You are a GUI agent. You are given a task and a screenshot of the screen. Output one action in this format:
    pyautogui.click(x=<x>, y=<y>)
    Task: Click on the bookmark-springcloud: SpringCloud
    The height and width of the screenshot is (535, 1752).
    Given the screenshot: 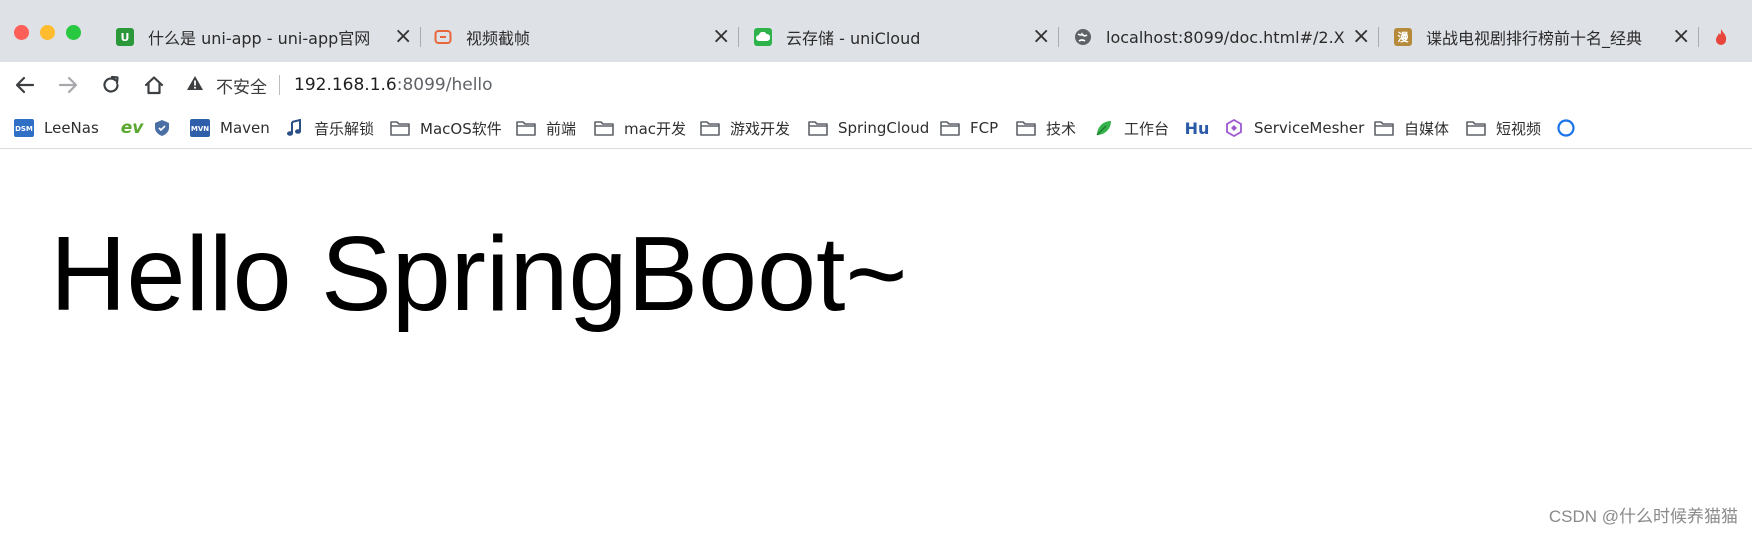 What is the action you would take?
    pyautogui.click(x=868, y=128)
    